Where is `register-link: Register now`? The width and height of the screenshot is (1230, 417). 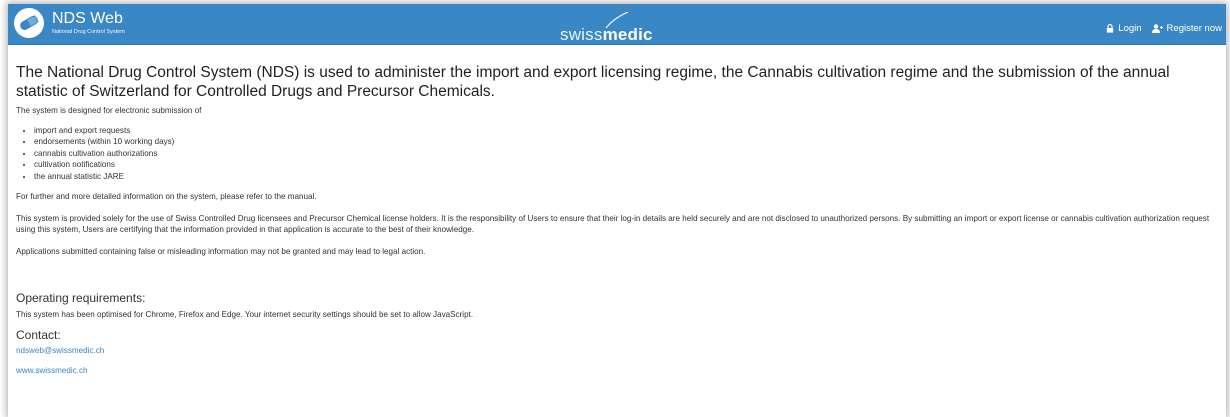 register-link: Register now is located at coordinates (1186, 28).